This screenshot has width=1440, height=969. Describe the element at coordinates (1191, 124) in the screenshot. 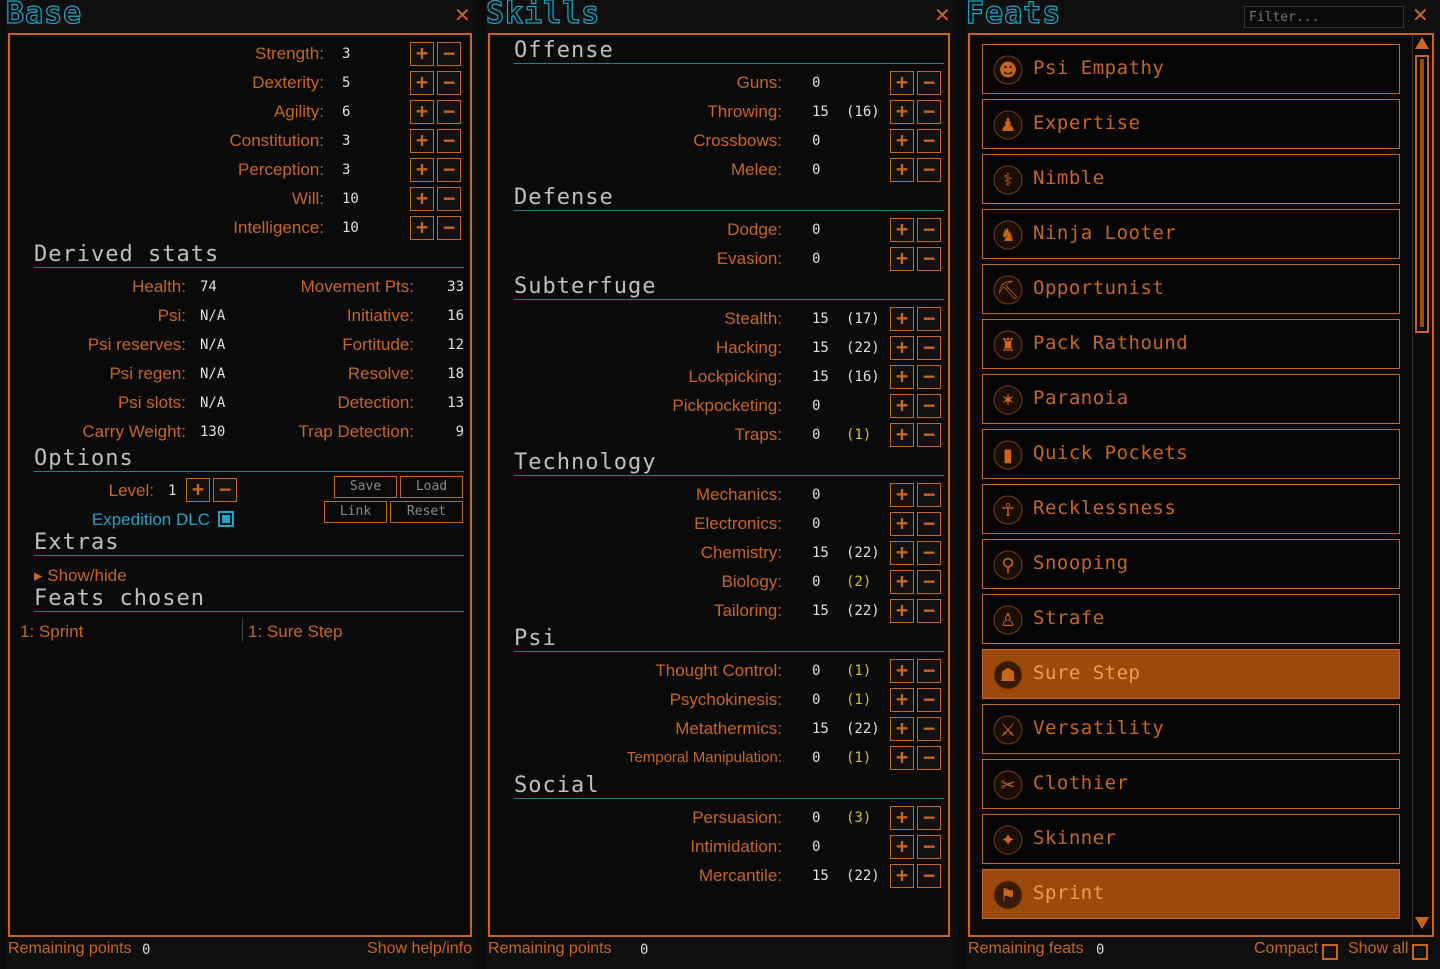

I see `feat-item: ♟ Expertise` at that location.